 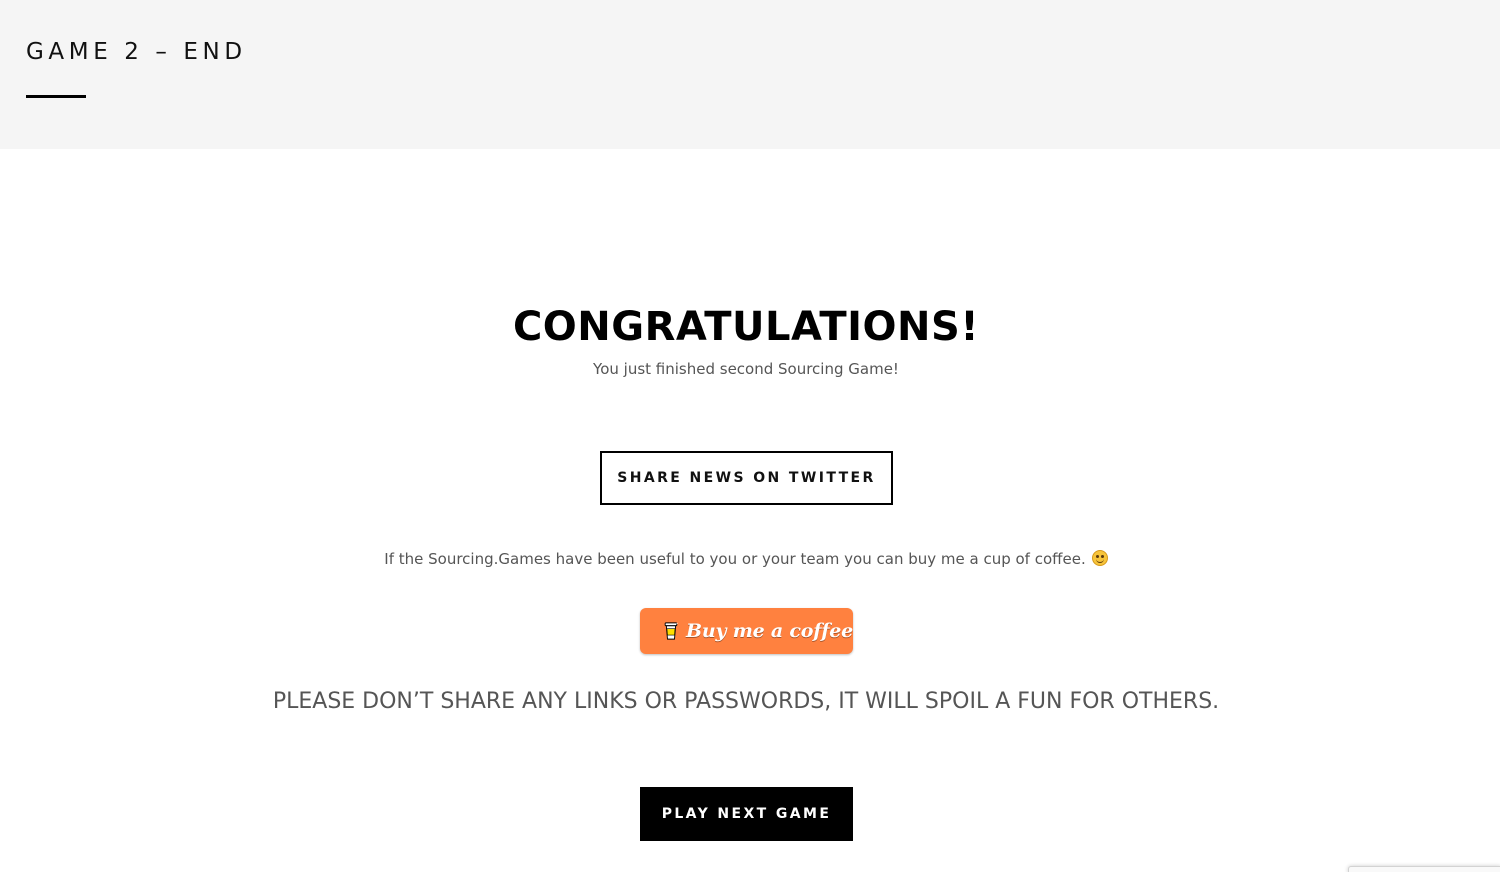 I want to click on share-on-twitter-button: SHARE NEWS ON TWITTER, so click(x=746, y=478).